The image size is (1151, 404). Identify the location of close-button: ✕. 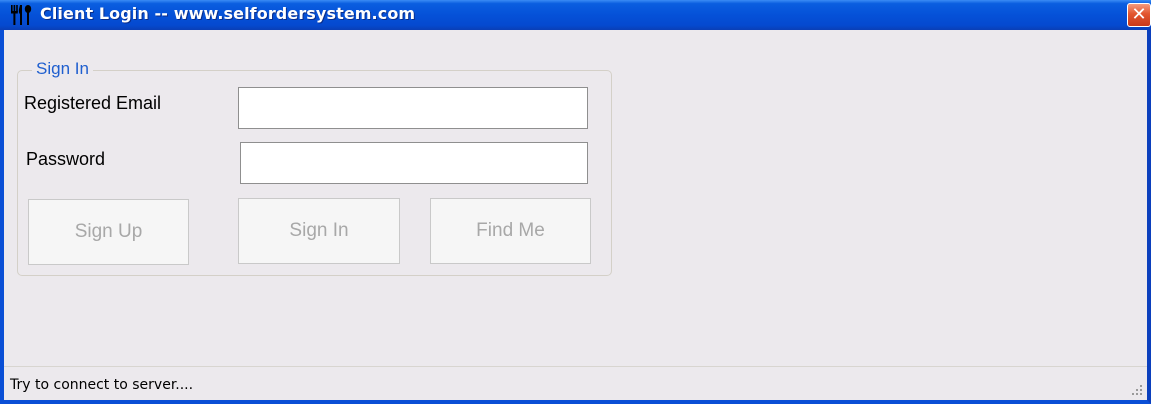
(1139, 15).